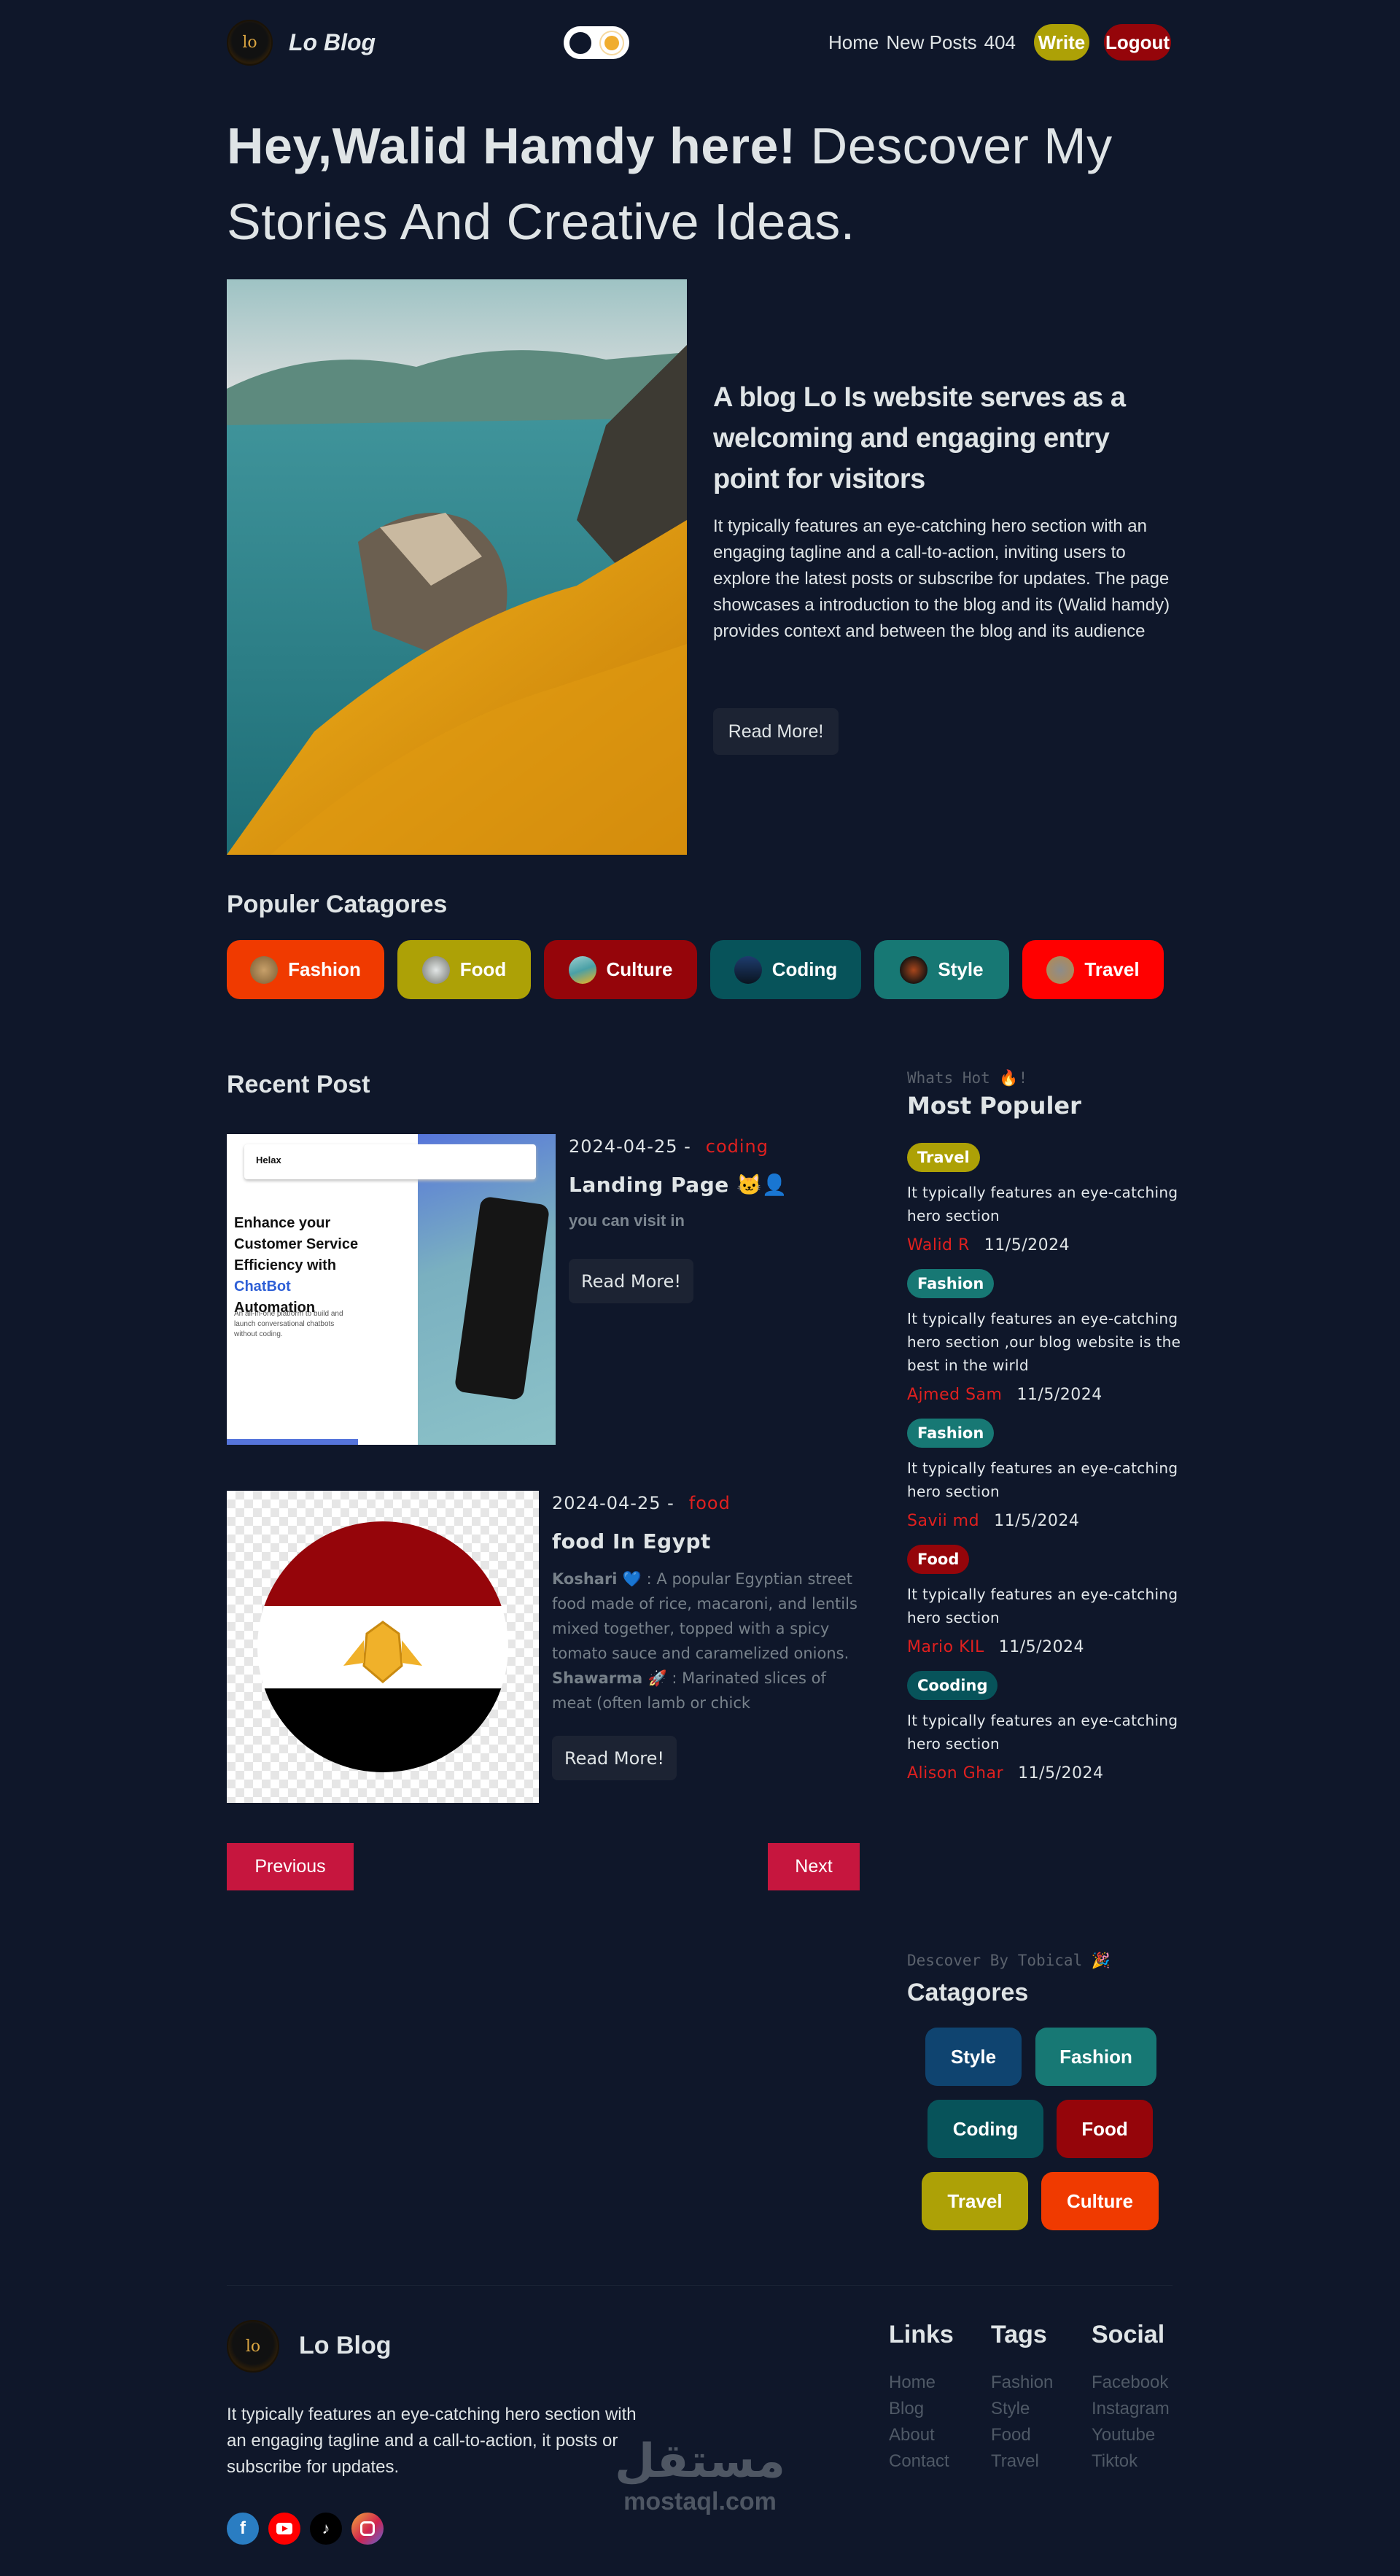 The height and width of the screenshot is (2576, 1400). What do you see at coordinates (921, 2462) in the screenshot?
I see `footer-link-contact: Contact` at bounding box center [921, 2462].